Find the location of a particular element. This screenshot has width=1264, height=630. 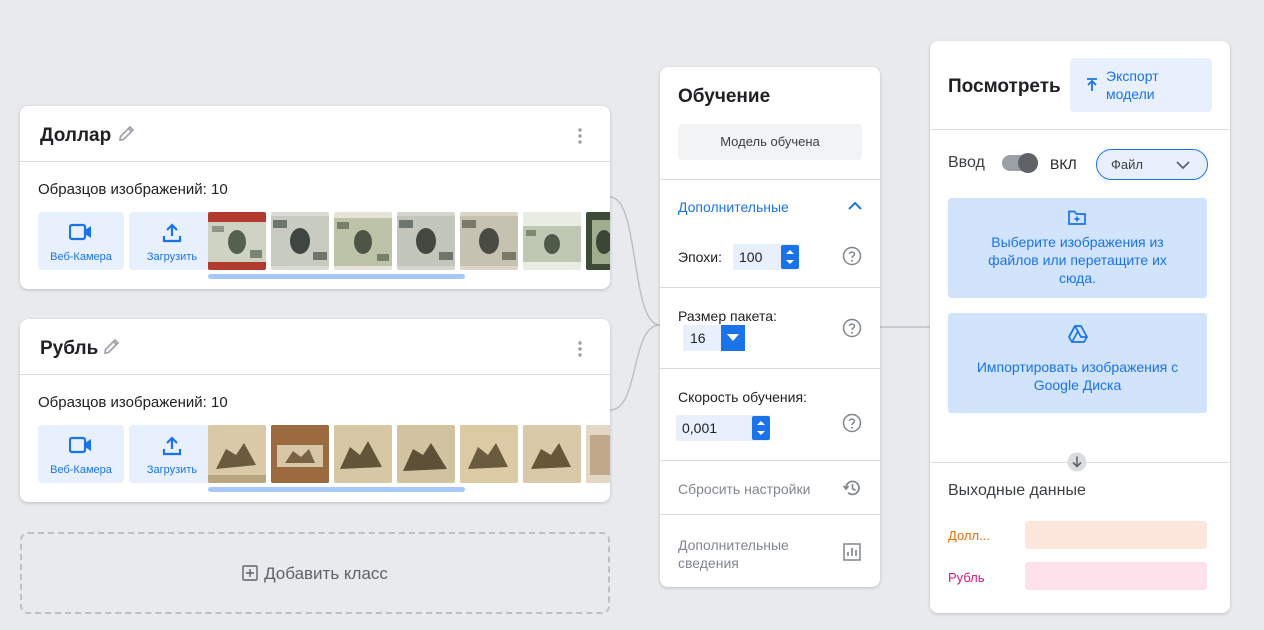

learning-rate-input: 0,001 is located at coordinates (723, 428).